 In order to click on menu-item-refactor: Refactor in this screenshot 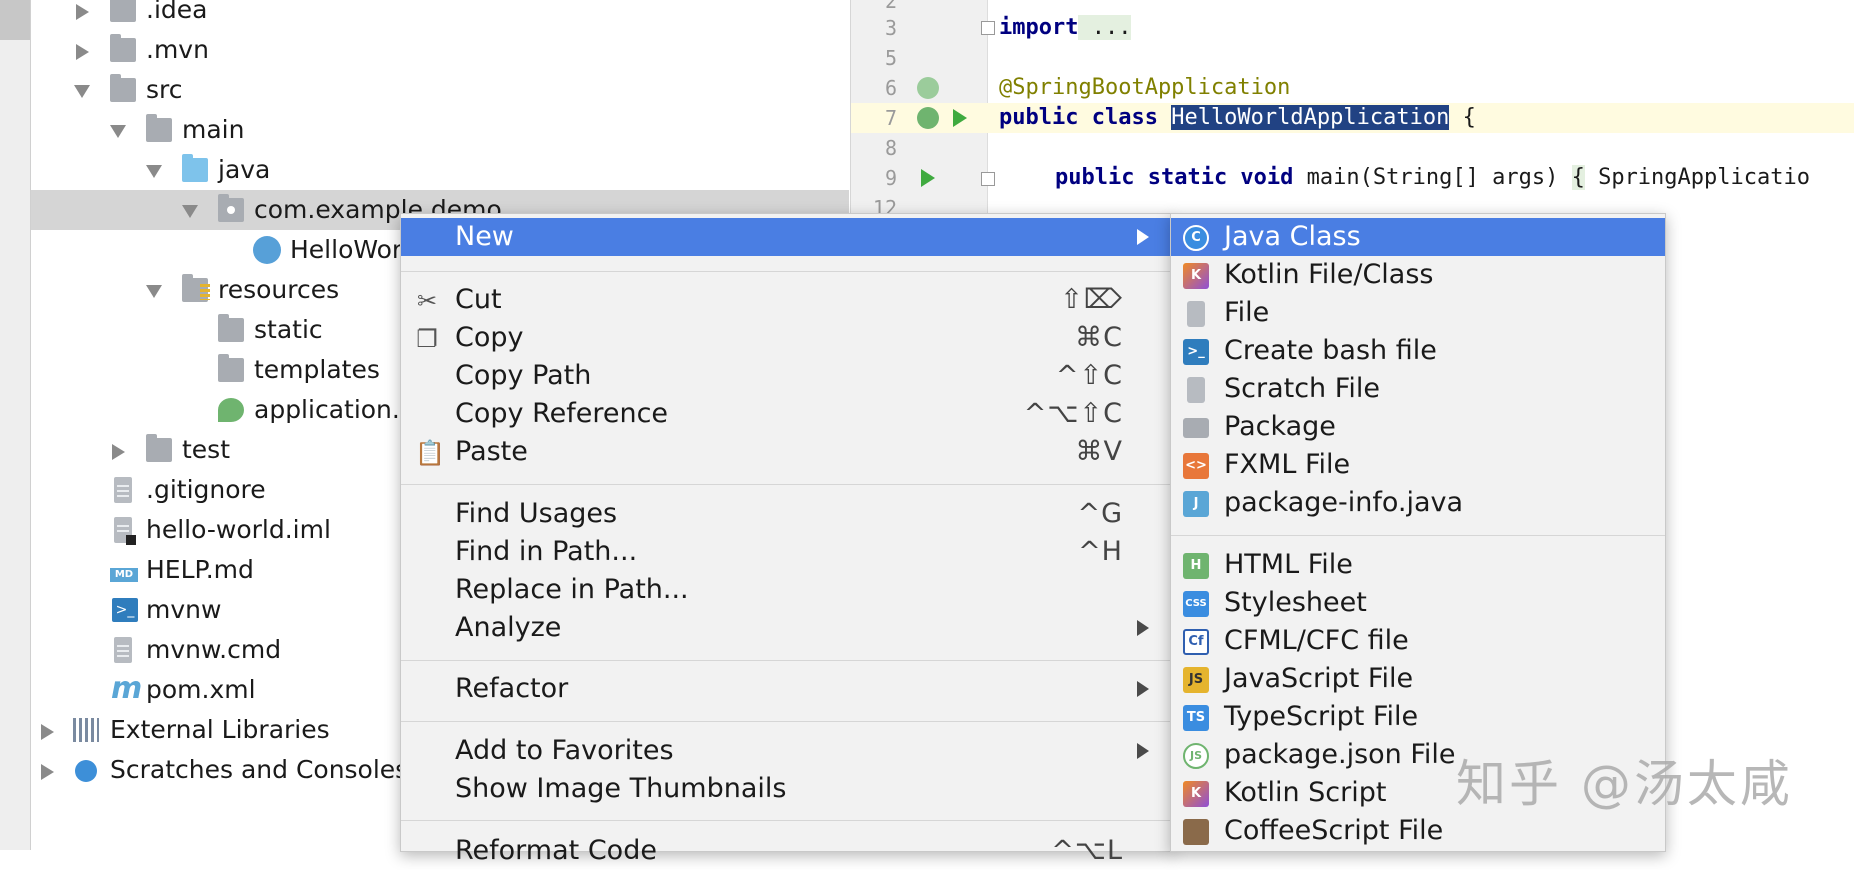, I will do `click(787, 689)`.